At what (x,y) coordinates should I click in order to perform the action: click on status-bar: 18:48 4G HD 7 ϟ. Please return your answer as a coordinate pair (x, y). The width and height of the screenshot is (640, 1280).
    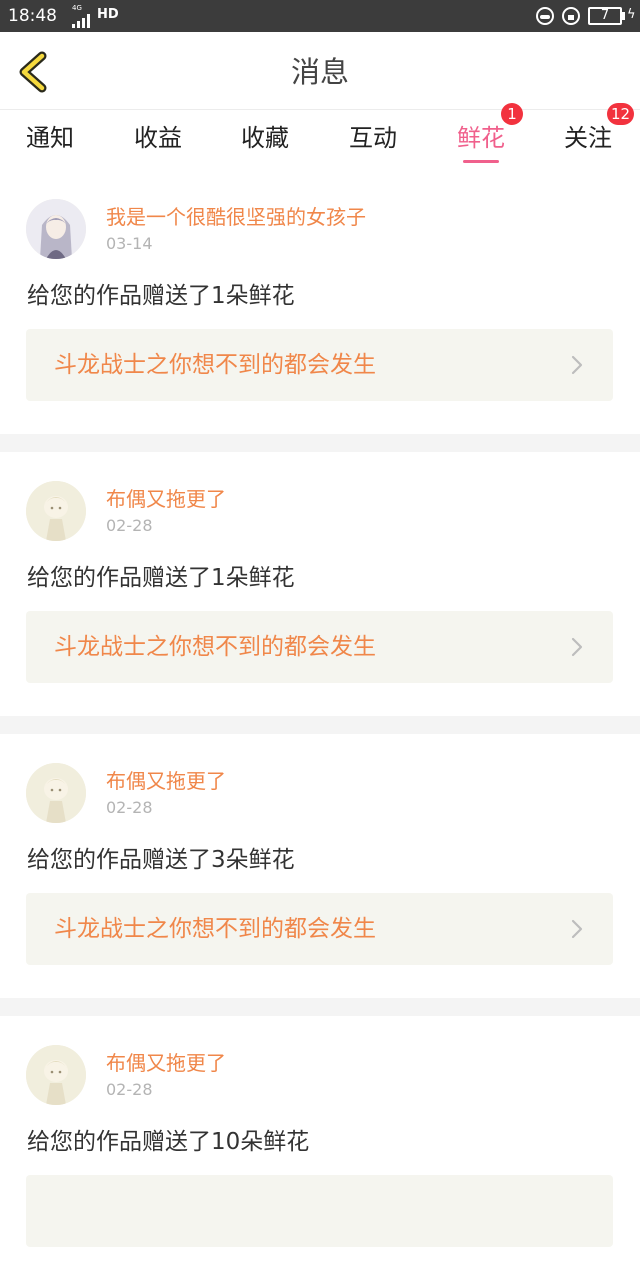
    Looking at the image, I should click on (320, 16).